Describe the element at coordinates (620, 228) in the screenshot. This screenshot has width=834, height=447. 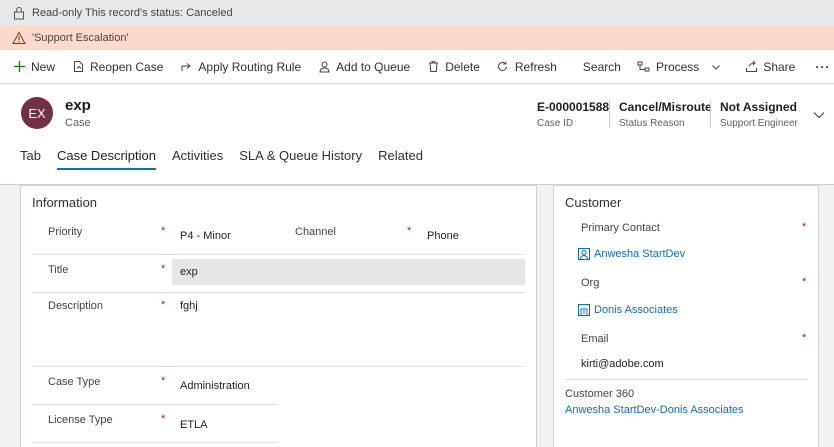
I see `primary-contact-label: Primary Contact` at that location.